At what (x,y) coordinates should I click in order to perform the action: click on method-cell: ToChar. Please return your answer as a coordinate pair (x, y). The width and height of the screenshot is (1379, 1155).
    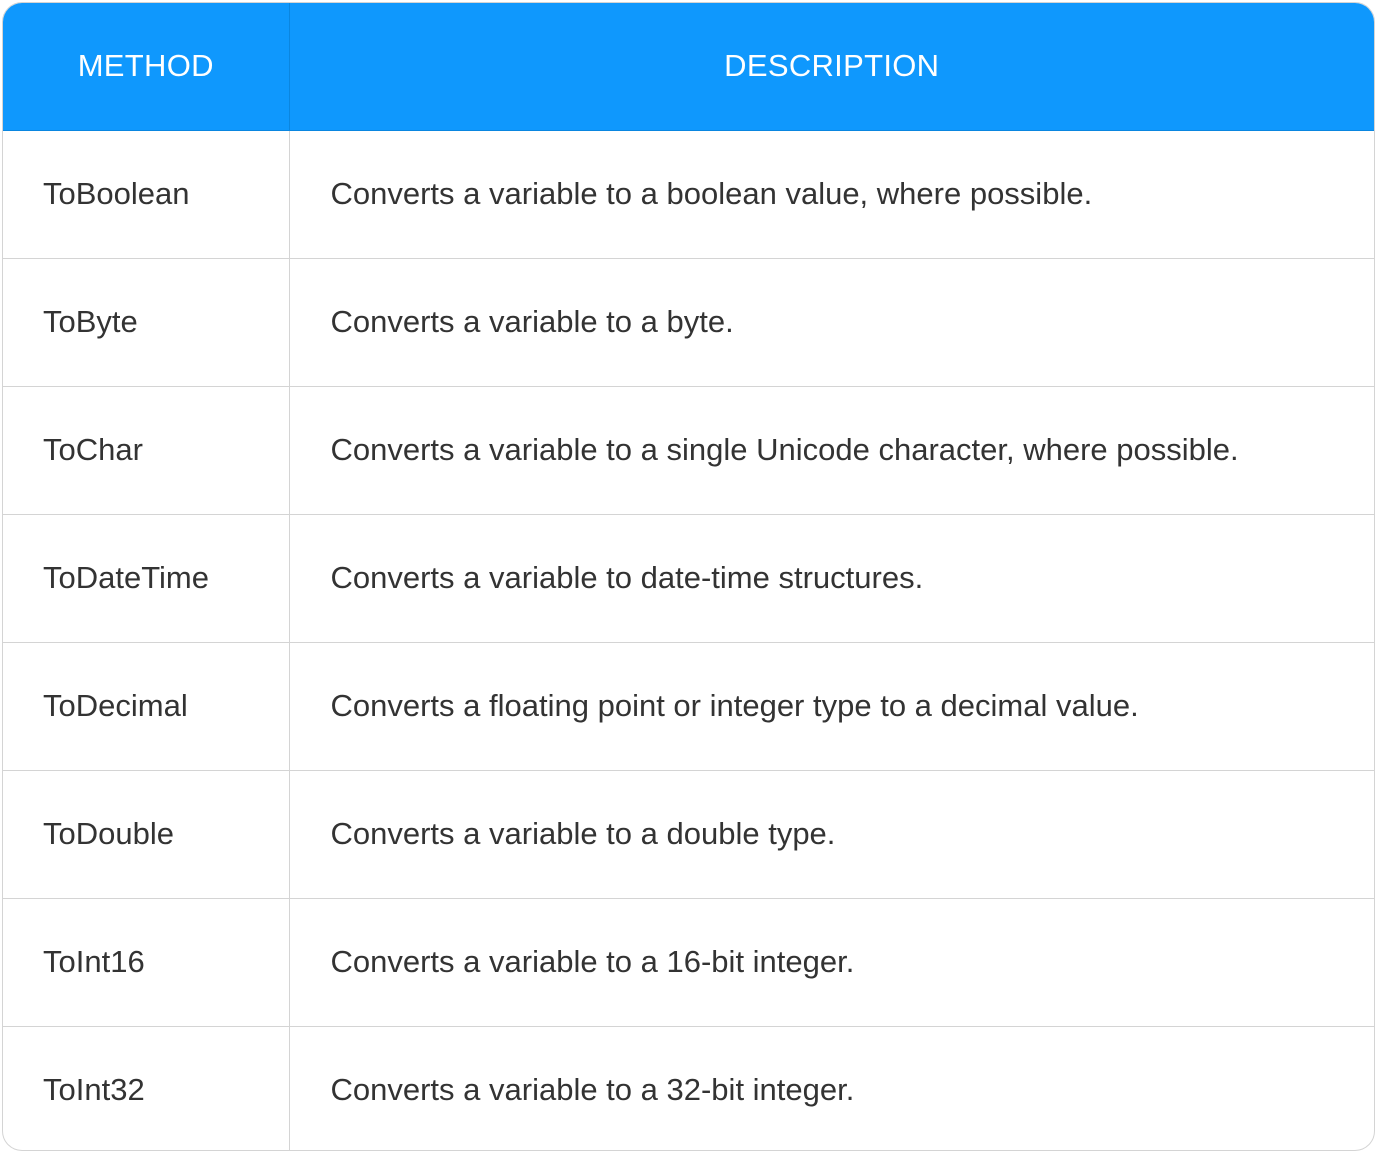
    Looking at the image, I should click on (146, 449).